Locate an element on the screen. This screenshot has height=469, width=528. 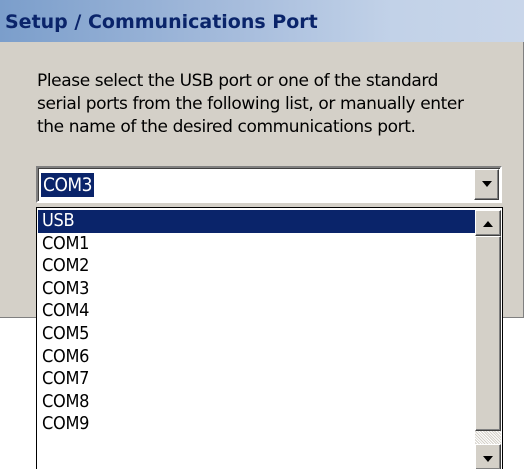
list-item-com3: COM3 is located at coordinates (257, 289).